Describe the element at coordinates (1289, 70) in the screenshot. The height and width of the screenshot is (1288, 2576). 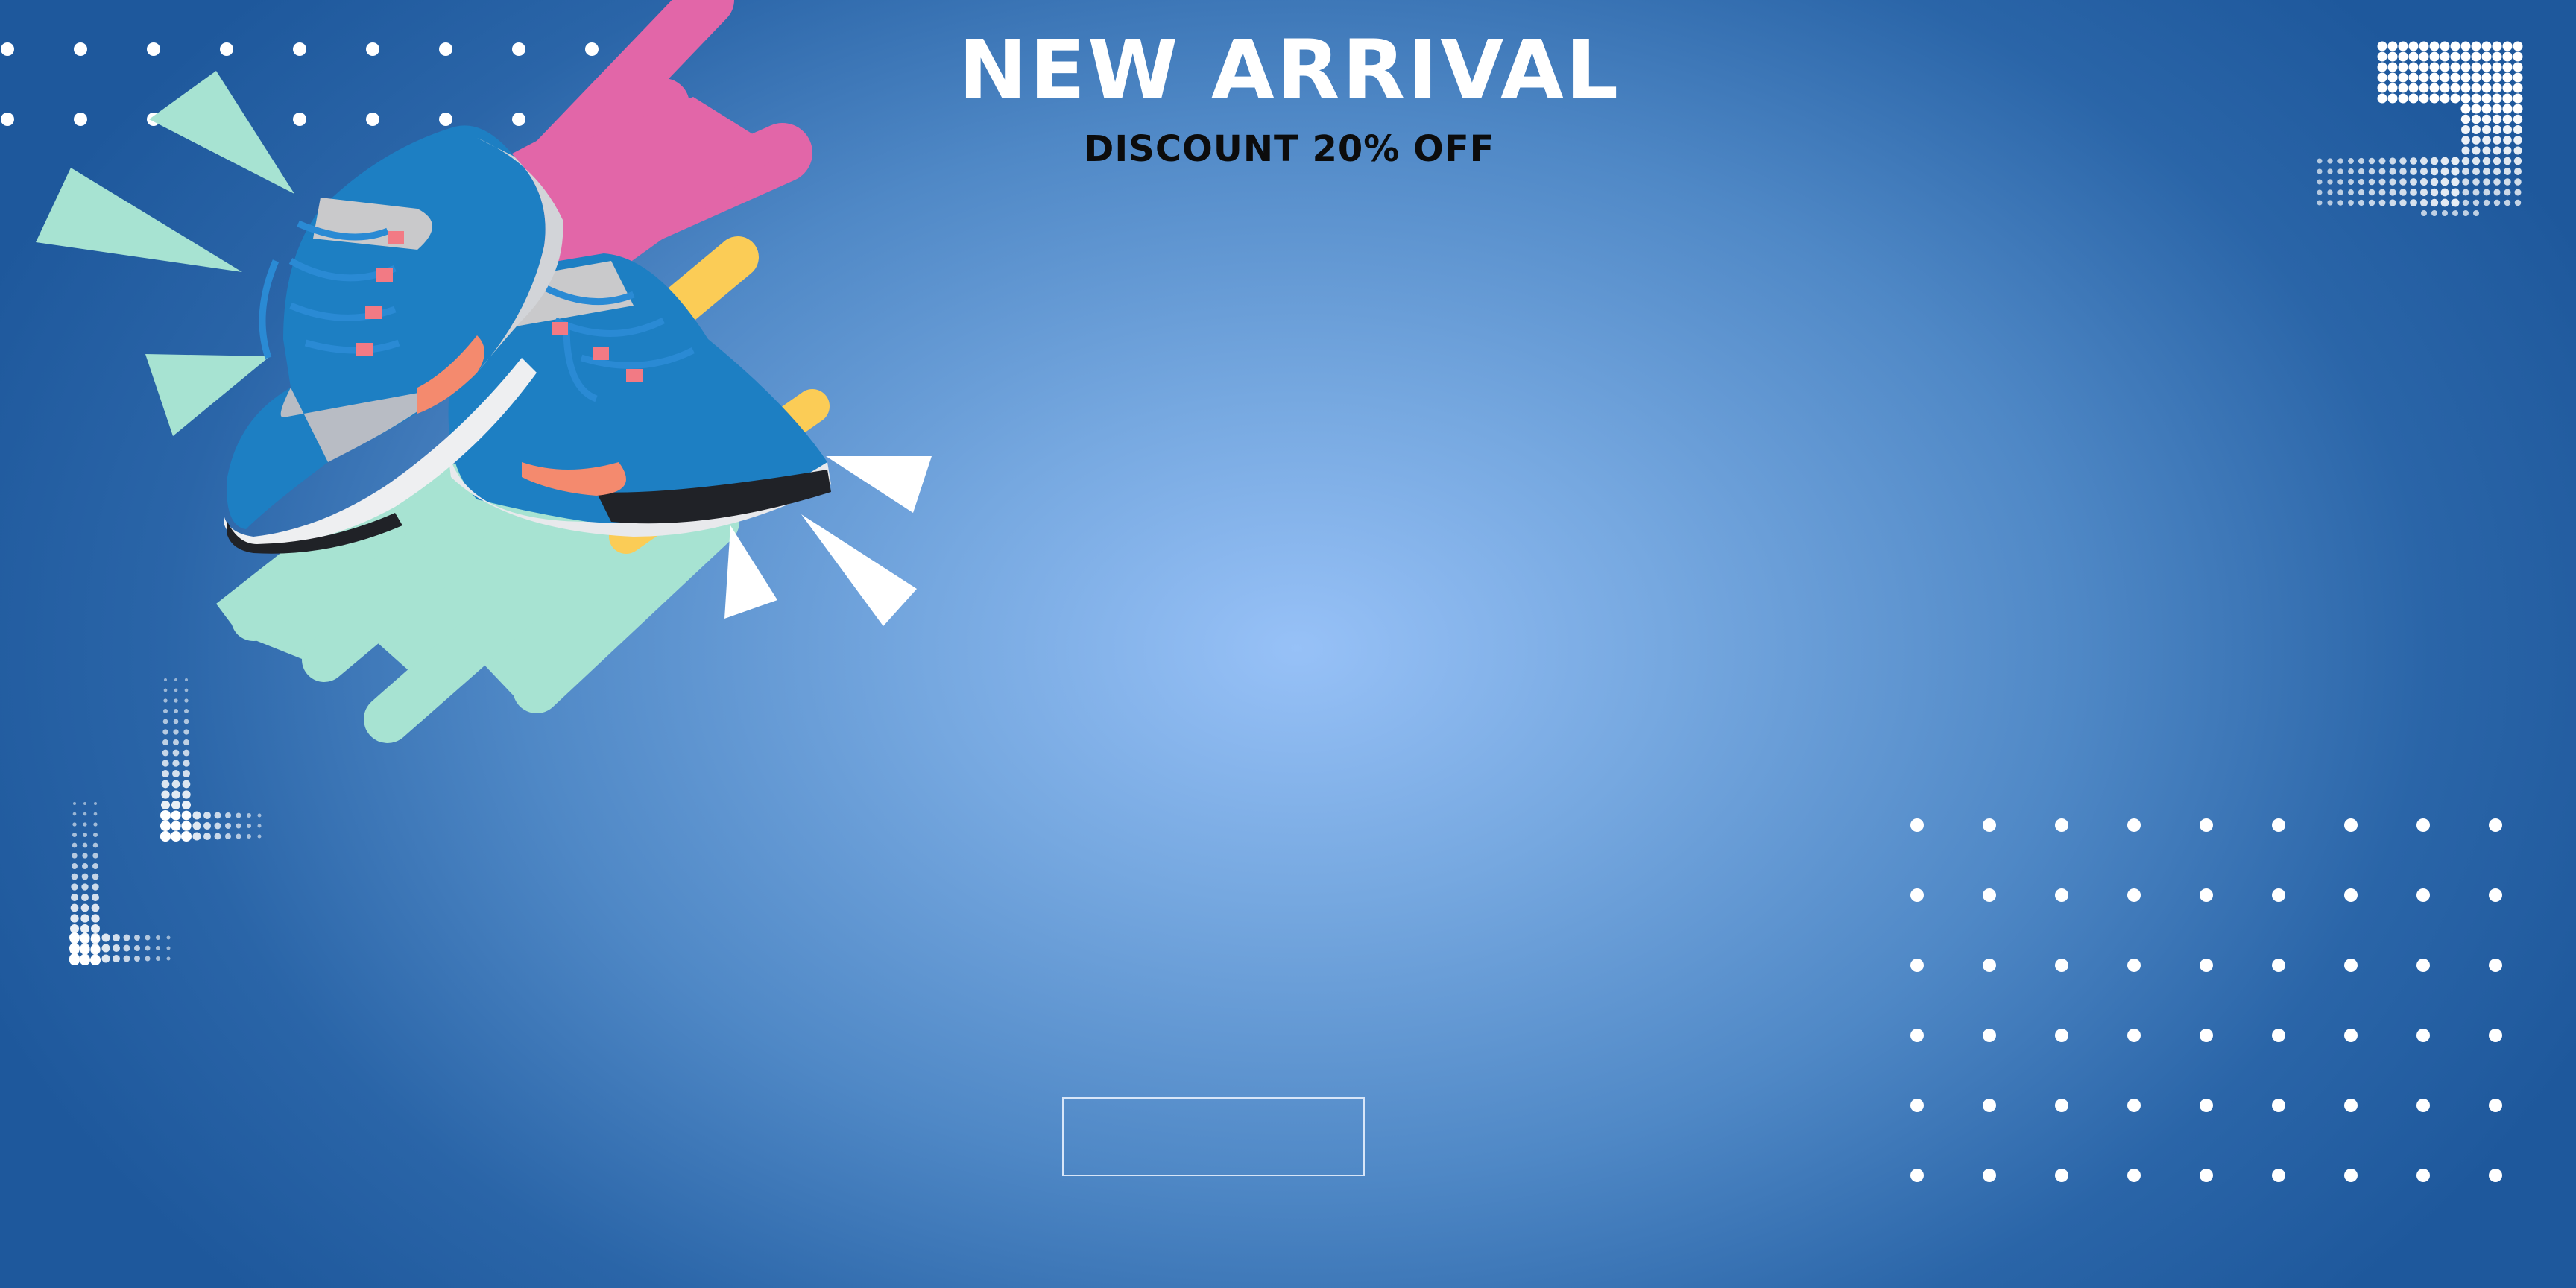
I see `headline: NEW ARRIVAL` at that location.